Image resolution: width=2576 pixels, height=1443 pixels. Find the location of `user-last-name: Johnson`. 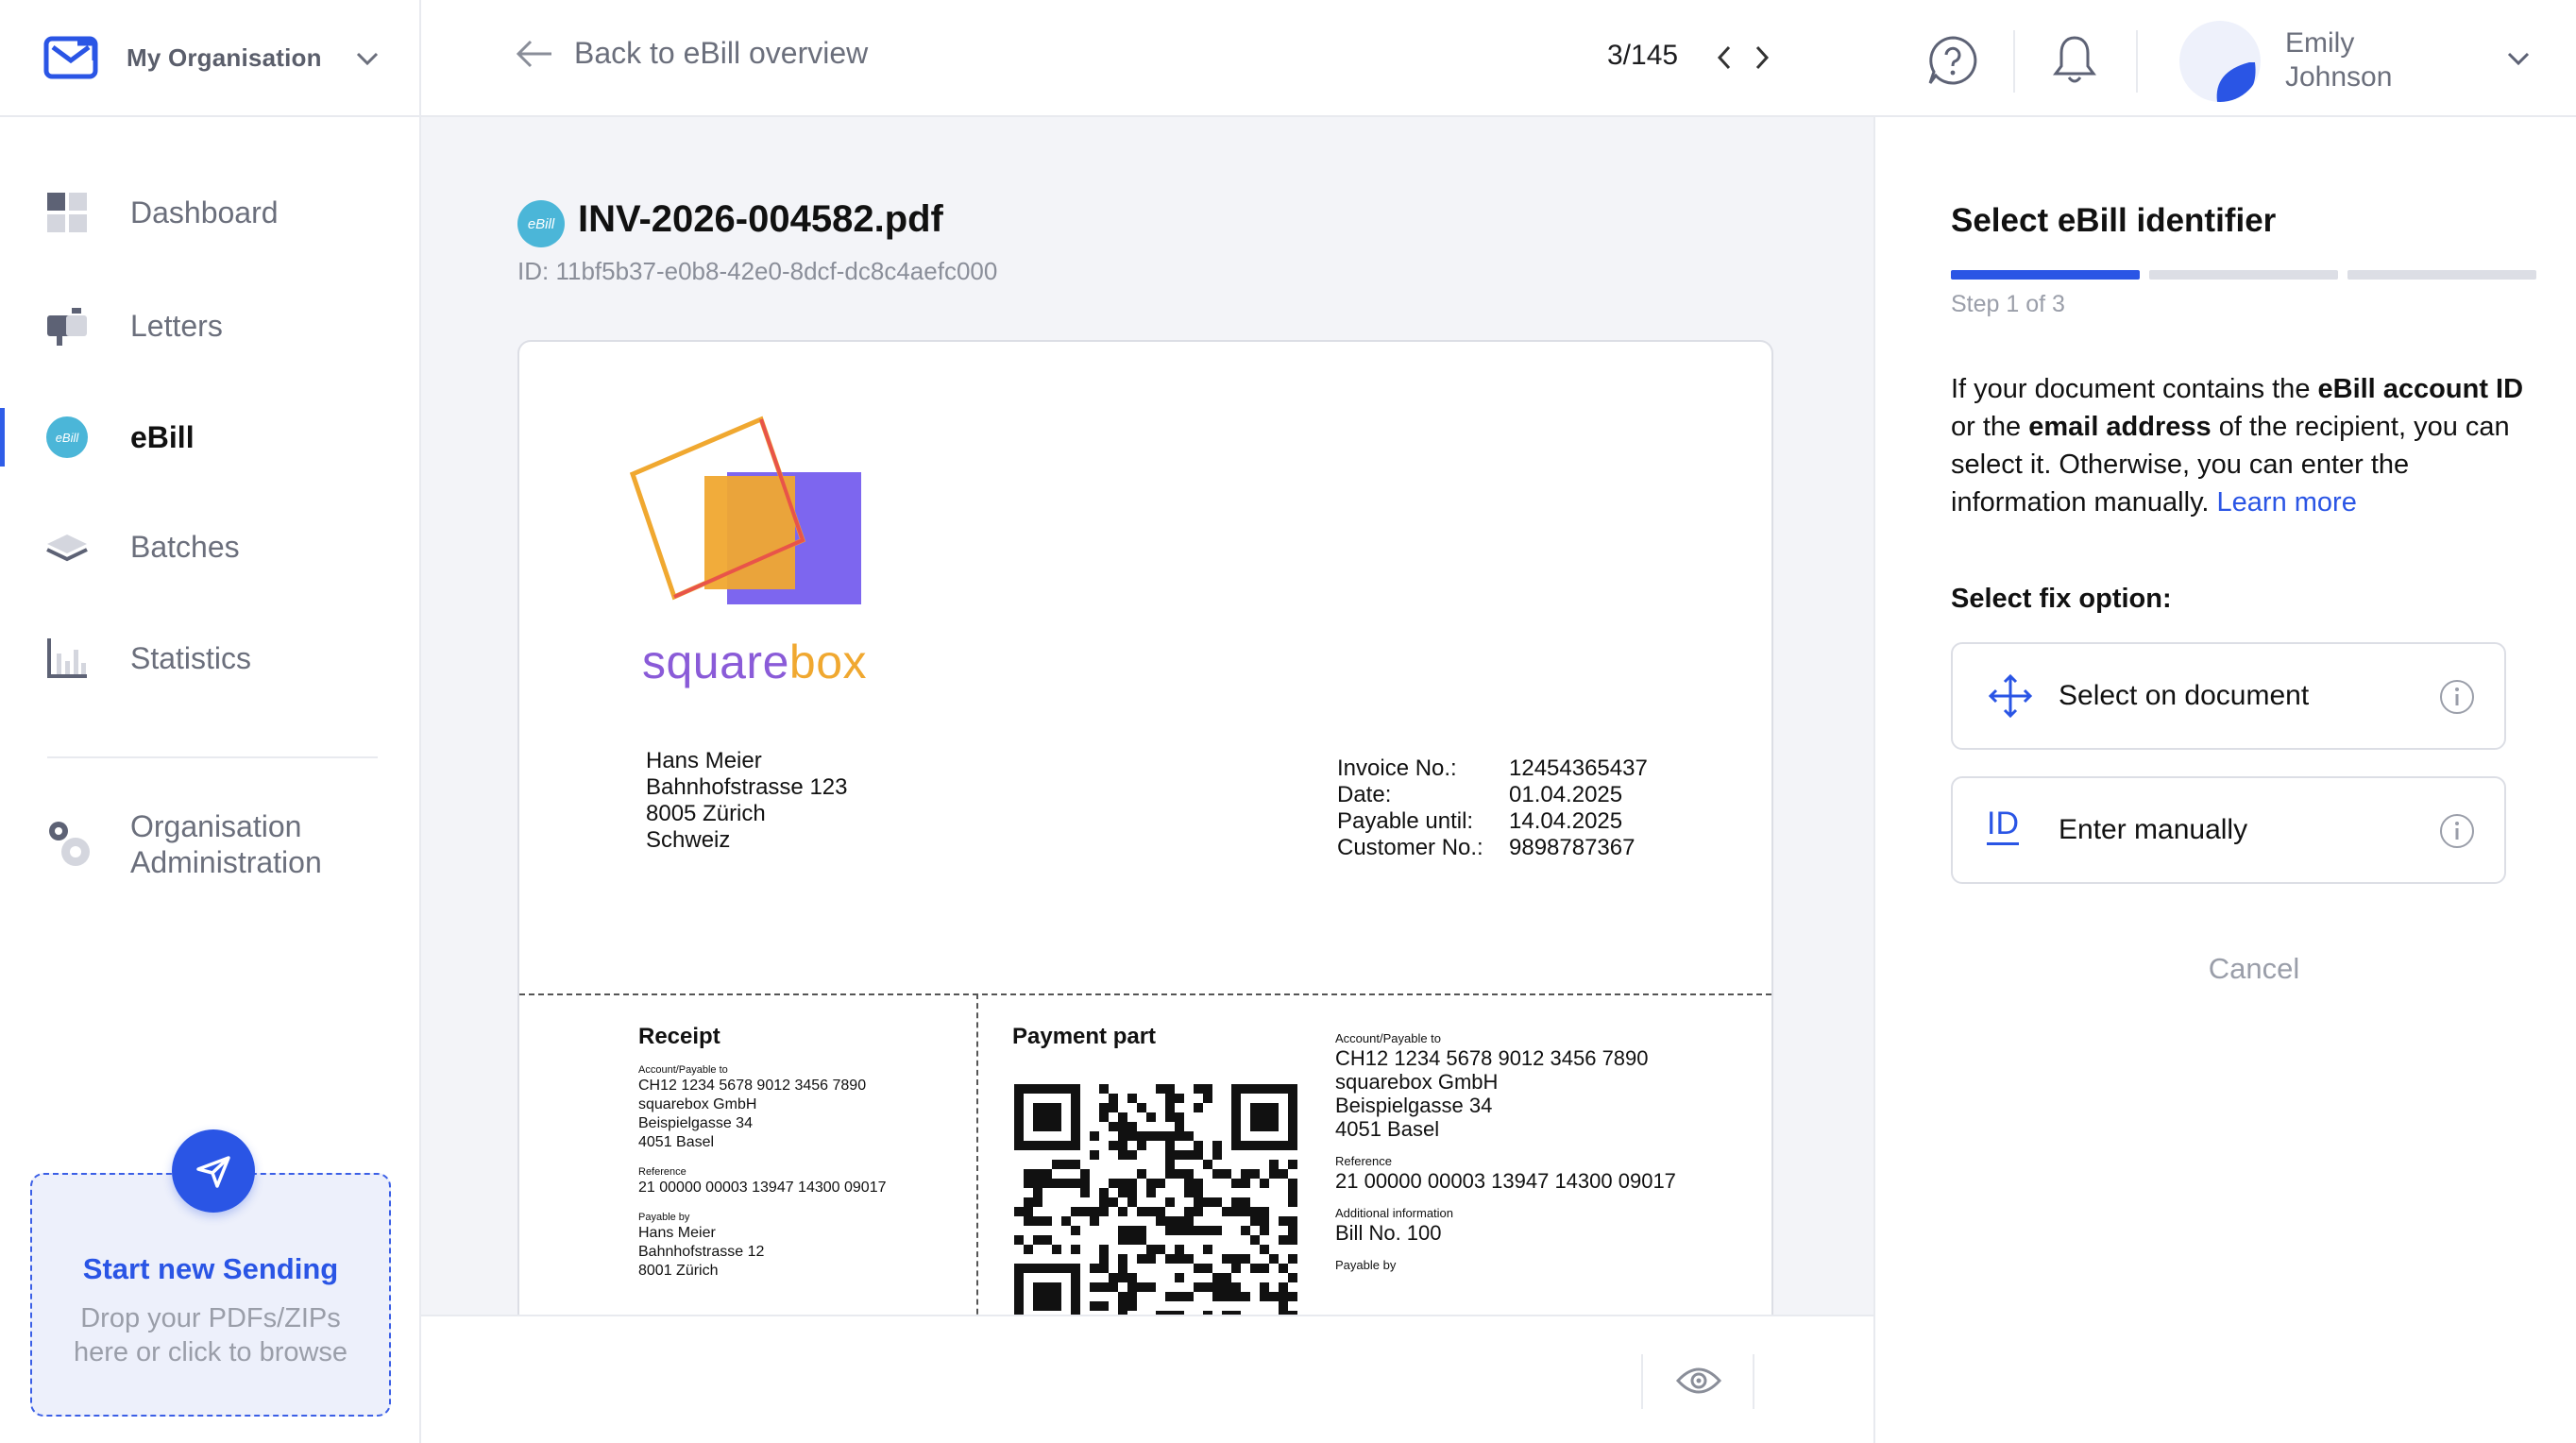

user-last-name: Johnson is located at coordinates (2339, 77).